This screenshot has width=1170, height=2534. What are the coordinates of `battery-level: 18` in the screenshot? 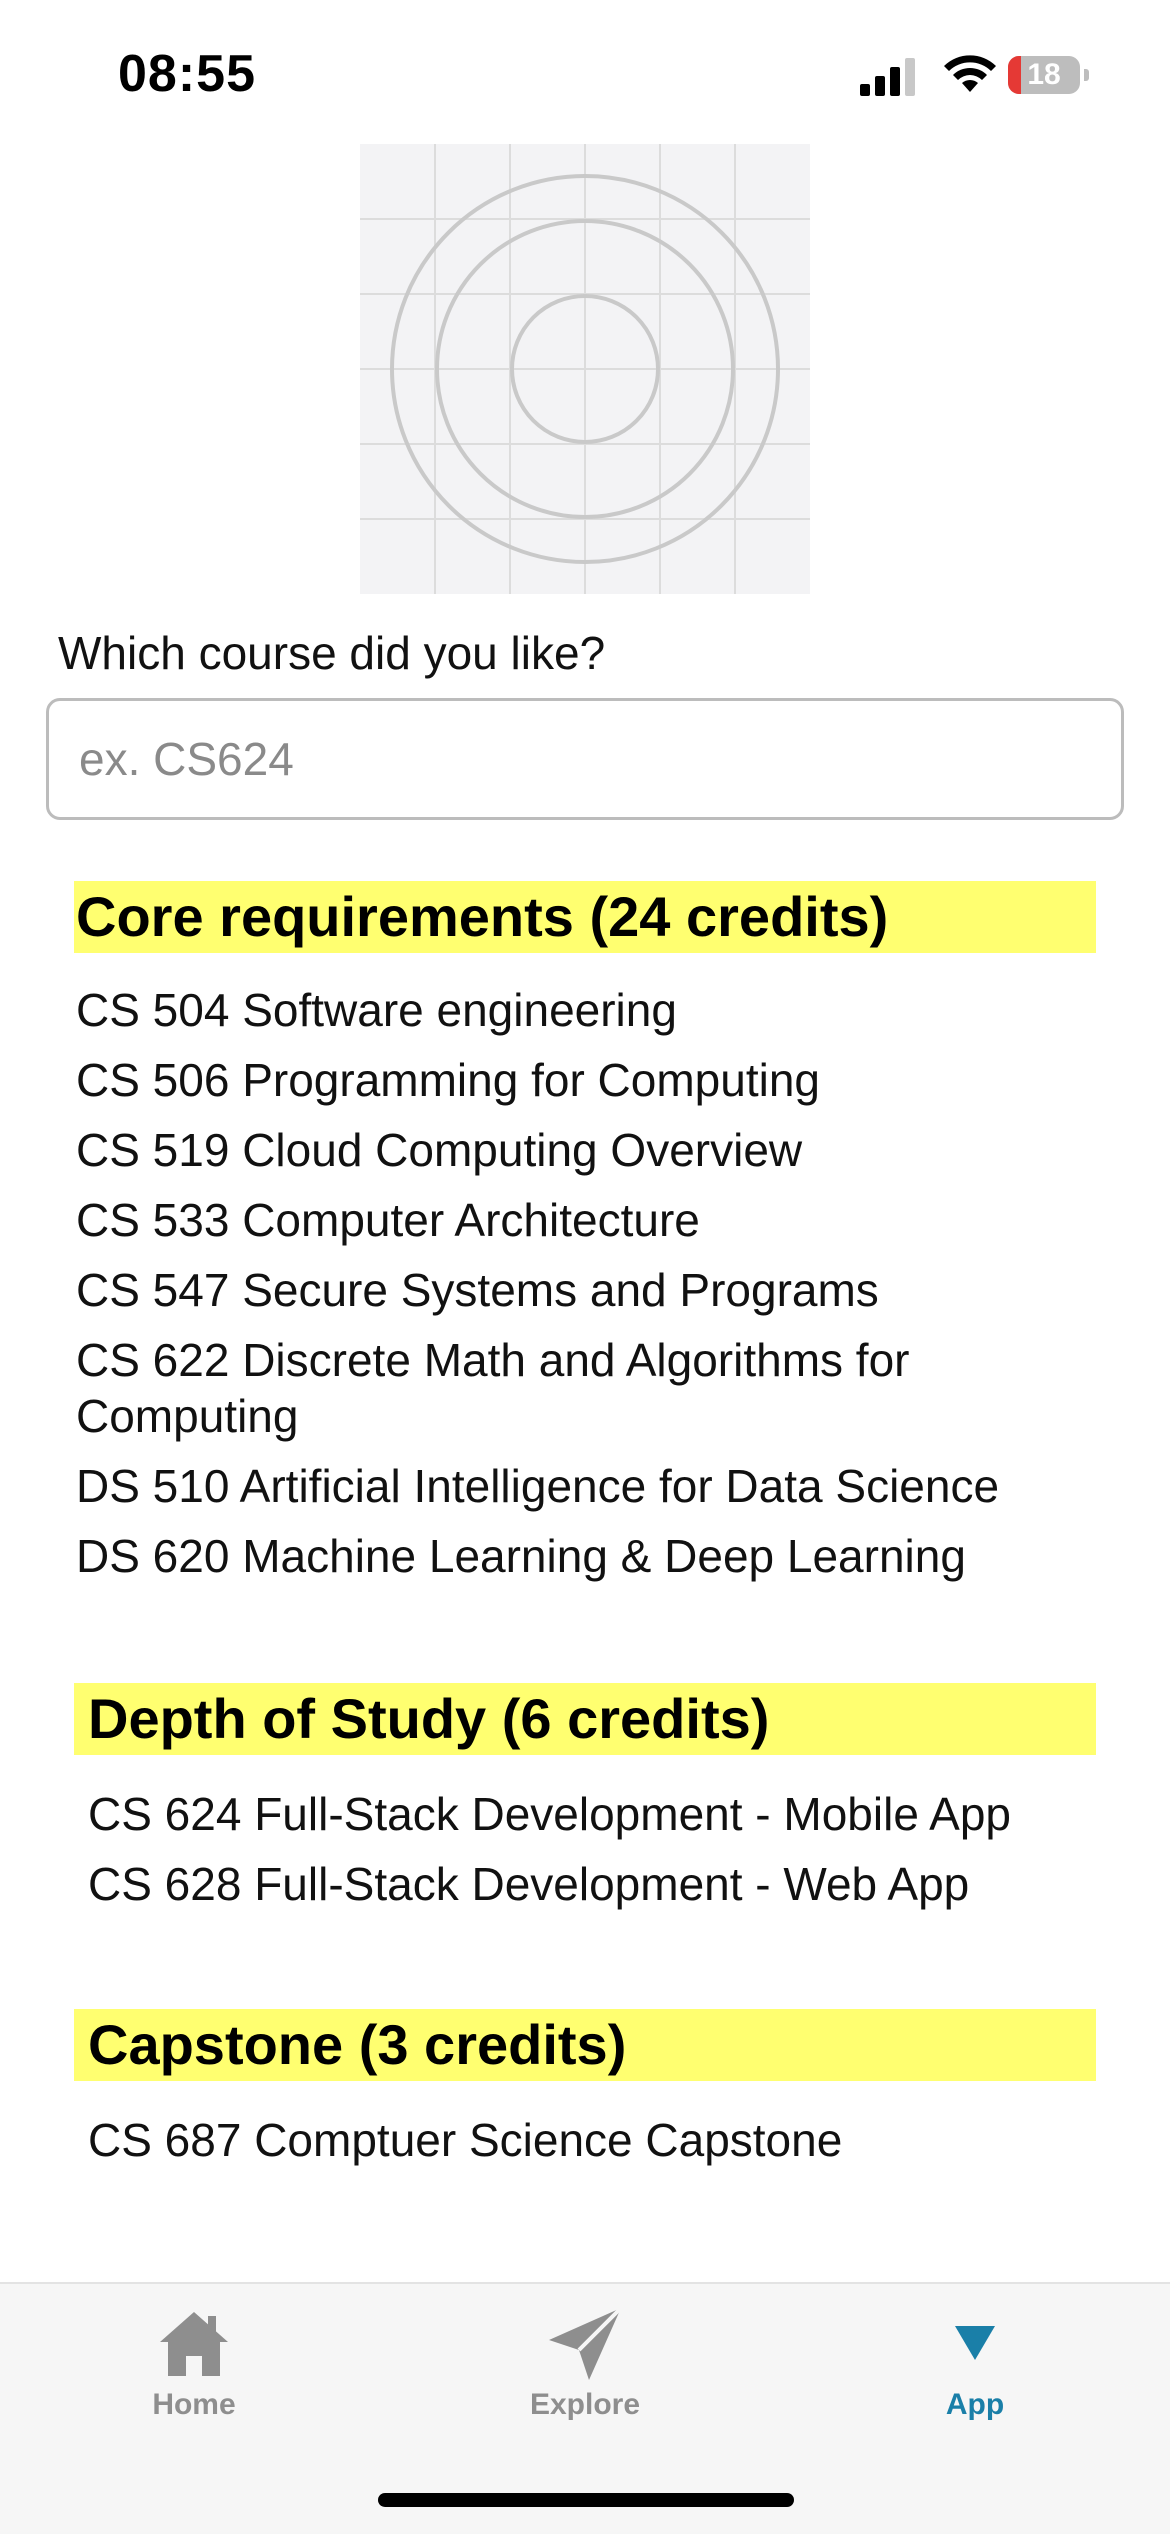 It's located at (1044, 74).